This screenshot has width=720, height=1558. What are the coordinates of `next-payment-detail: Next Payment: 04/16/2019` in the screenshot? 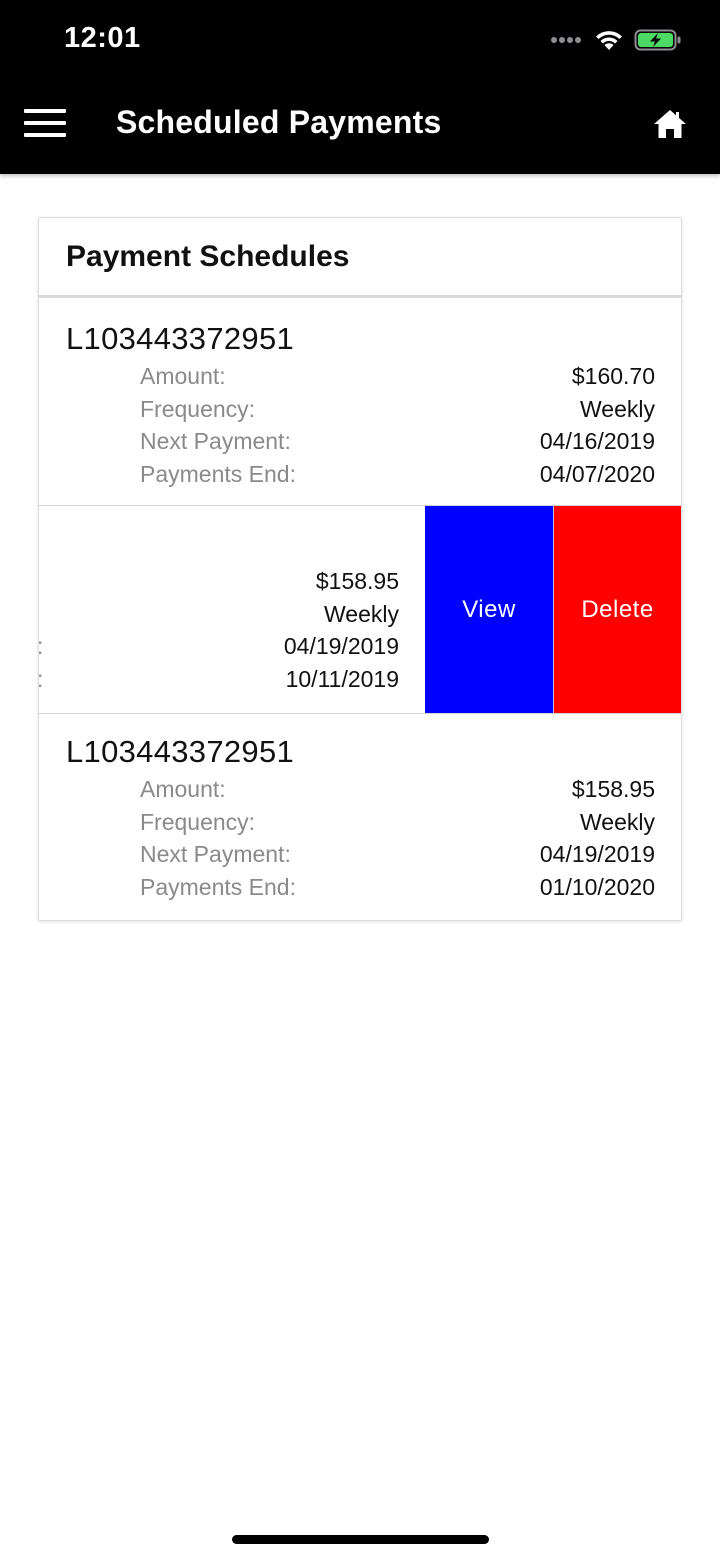 It's located at (397, 444).